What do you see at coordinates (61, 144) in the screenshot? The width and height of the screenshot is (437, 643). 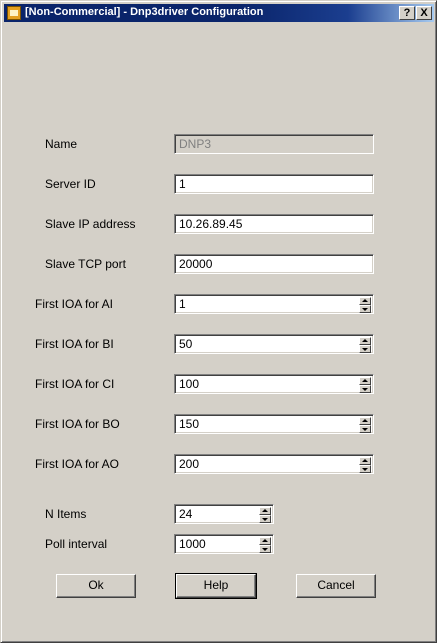 I see `name-label: Name` at bounding box center [61, 144].